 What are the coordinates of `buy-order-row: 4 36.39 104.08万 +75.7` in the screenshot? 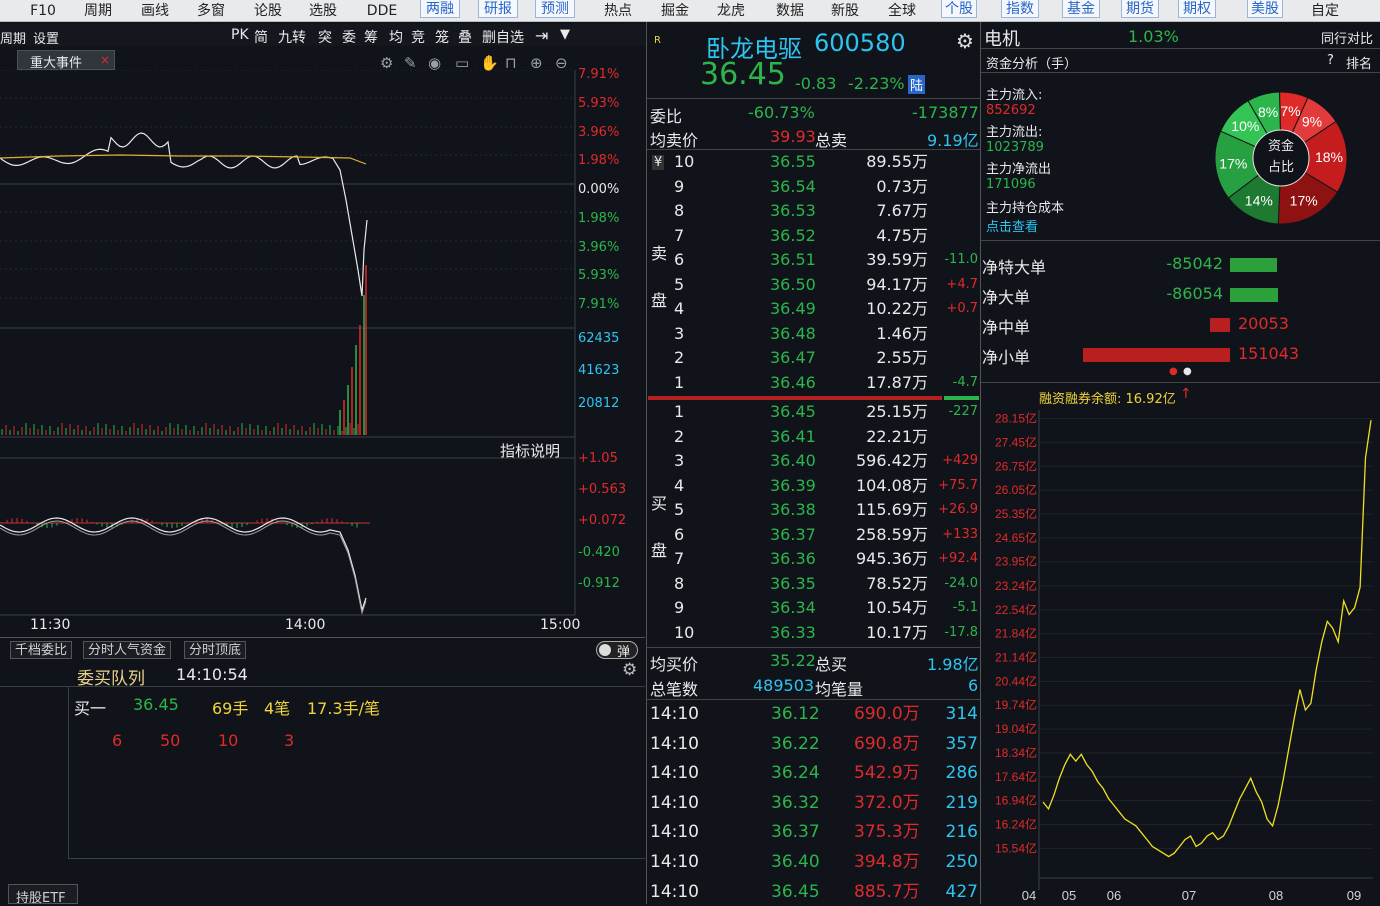 It's located at (813, 486).